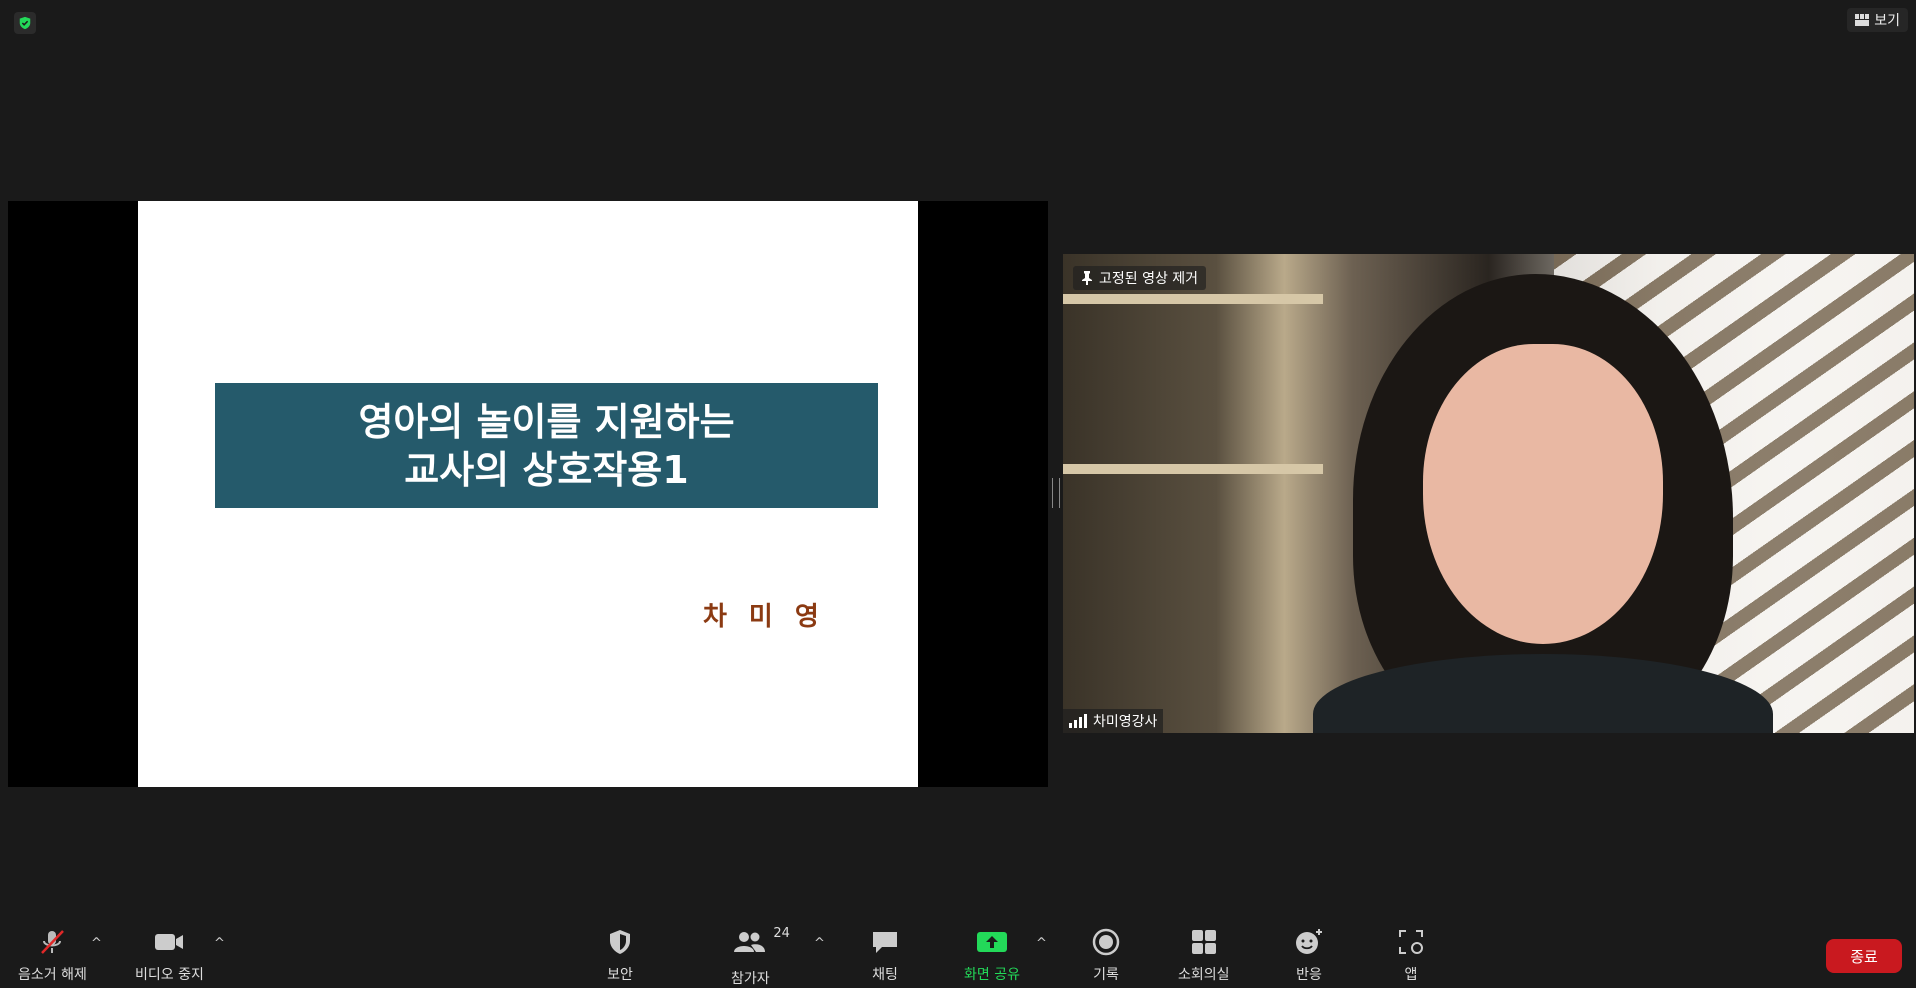 The image size is (1916, 988). I want to click on slide-title-line1: 영아의 놀이를 지원하는, so click(546, 421).